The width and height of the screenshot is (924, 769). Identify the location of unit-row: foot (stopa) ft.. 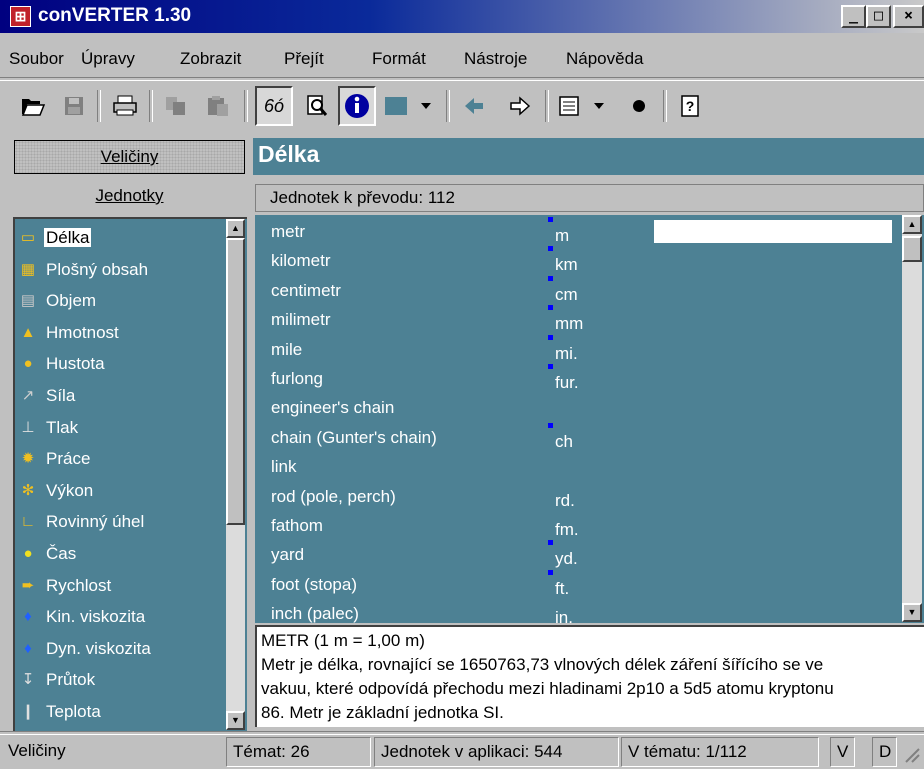
(575, 584).